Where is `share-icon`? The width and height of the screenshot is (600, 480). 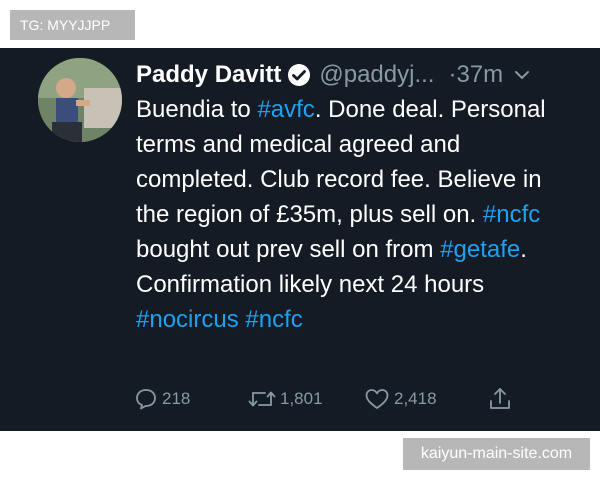 share-icon is located at coordinates (500, 398).